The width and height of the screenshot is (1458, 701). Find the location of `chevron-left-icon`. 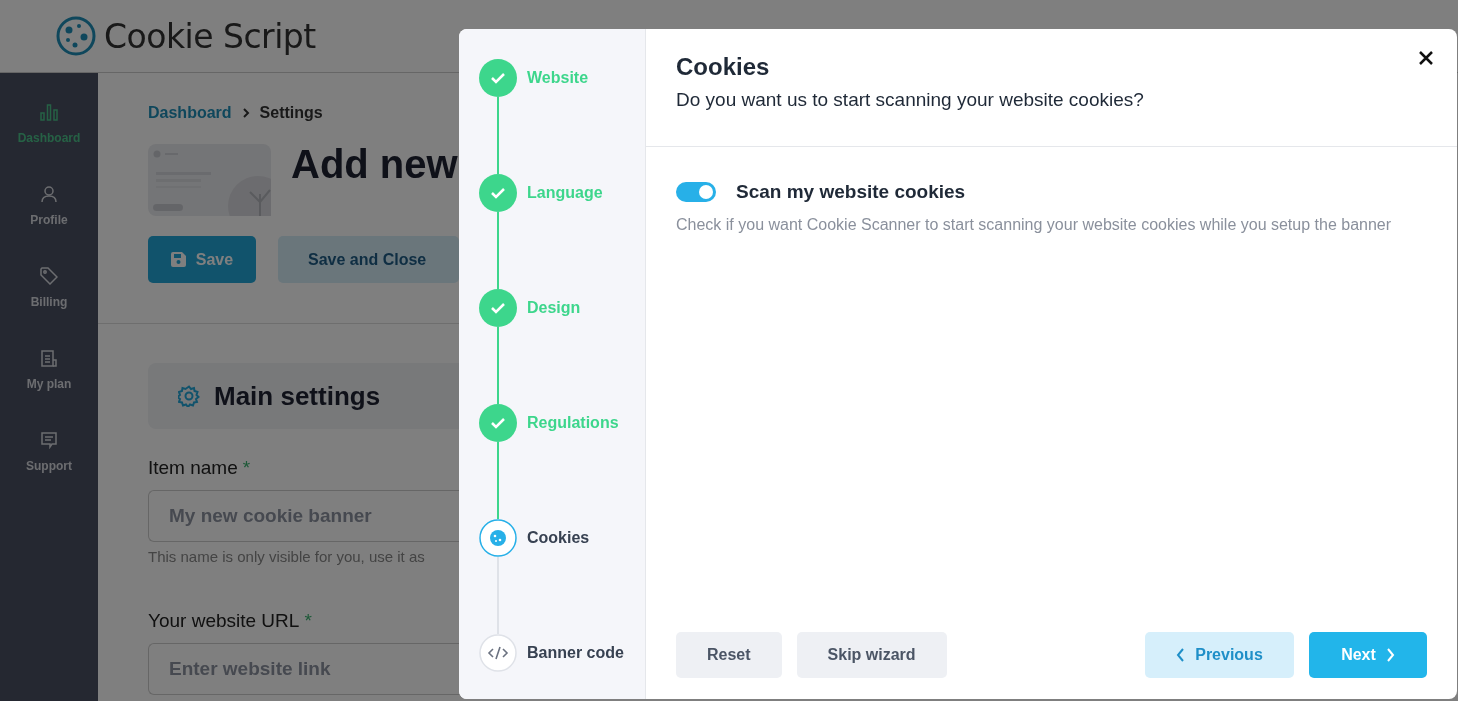

chevron-left-icon is located at coordinates (1181, 655).